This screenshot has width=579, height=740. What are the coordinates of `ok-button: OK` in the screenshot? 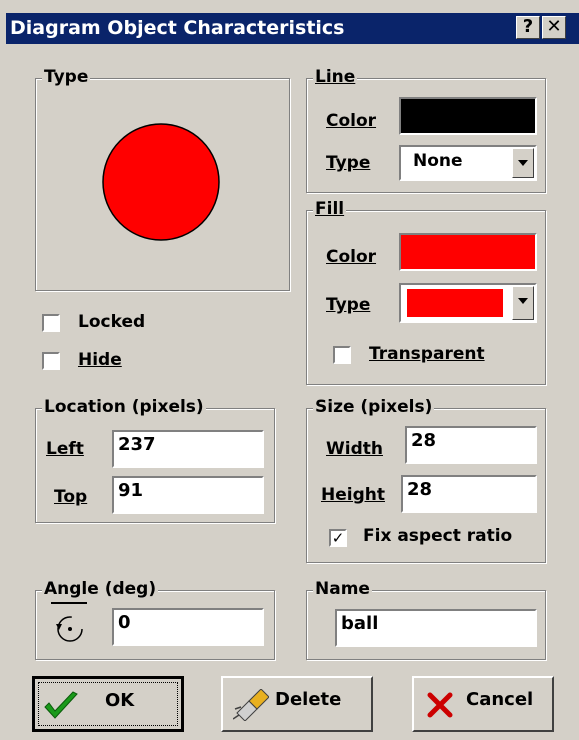 It's located at (108, 704).